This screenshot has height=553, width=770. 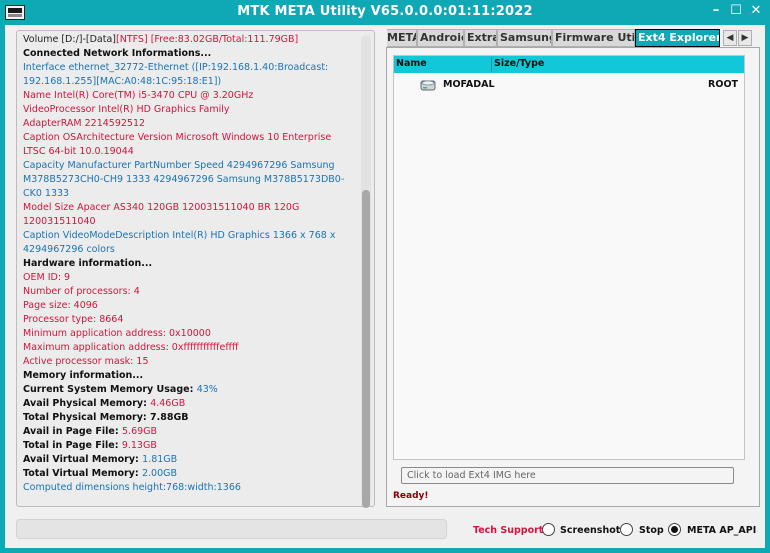 What do you see at coordinates (81, 291) in the screenshot?
I see `log-line: Number of processors: 4` at bounding box center [81, 291].